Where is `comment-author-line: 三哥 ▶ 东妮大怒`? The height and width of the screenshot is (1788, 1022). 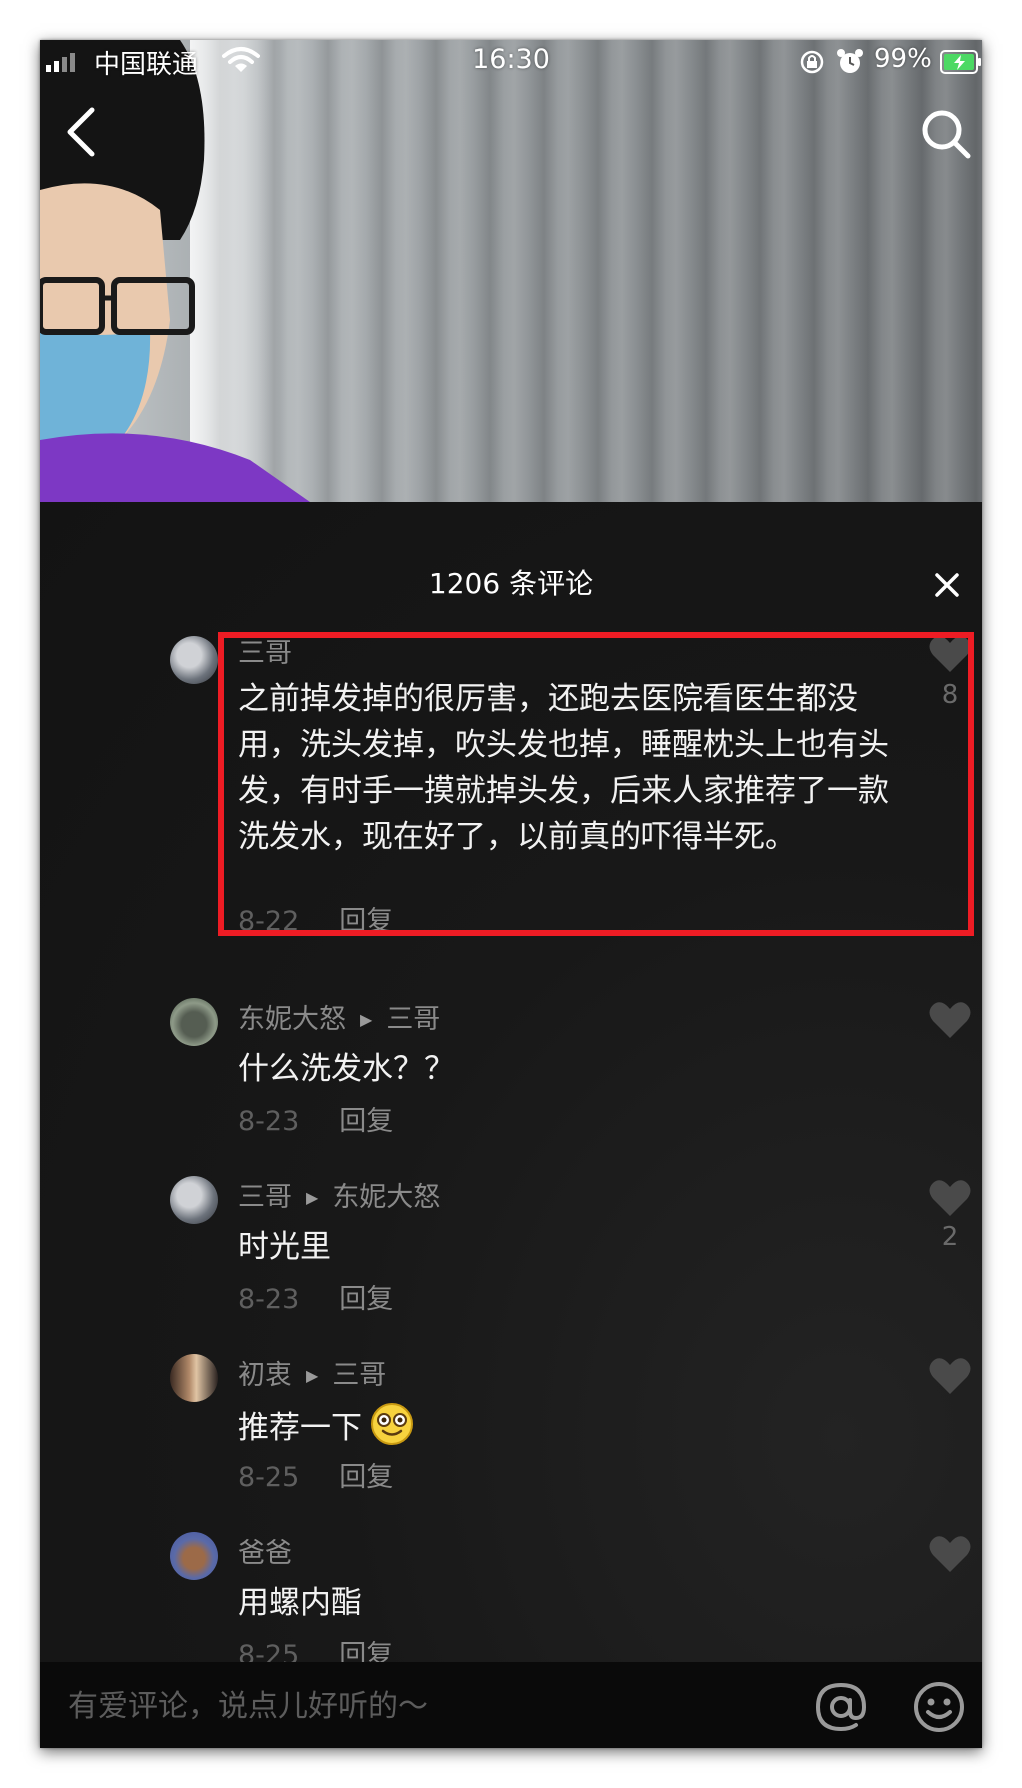
comment-author-line: 三哥 ▶ 东妮大怒 is located at coordinates (339, 1198).